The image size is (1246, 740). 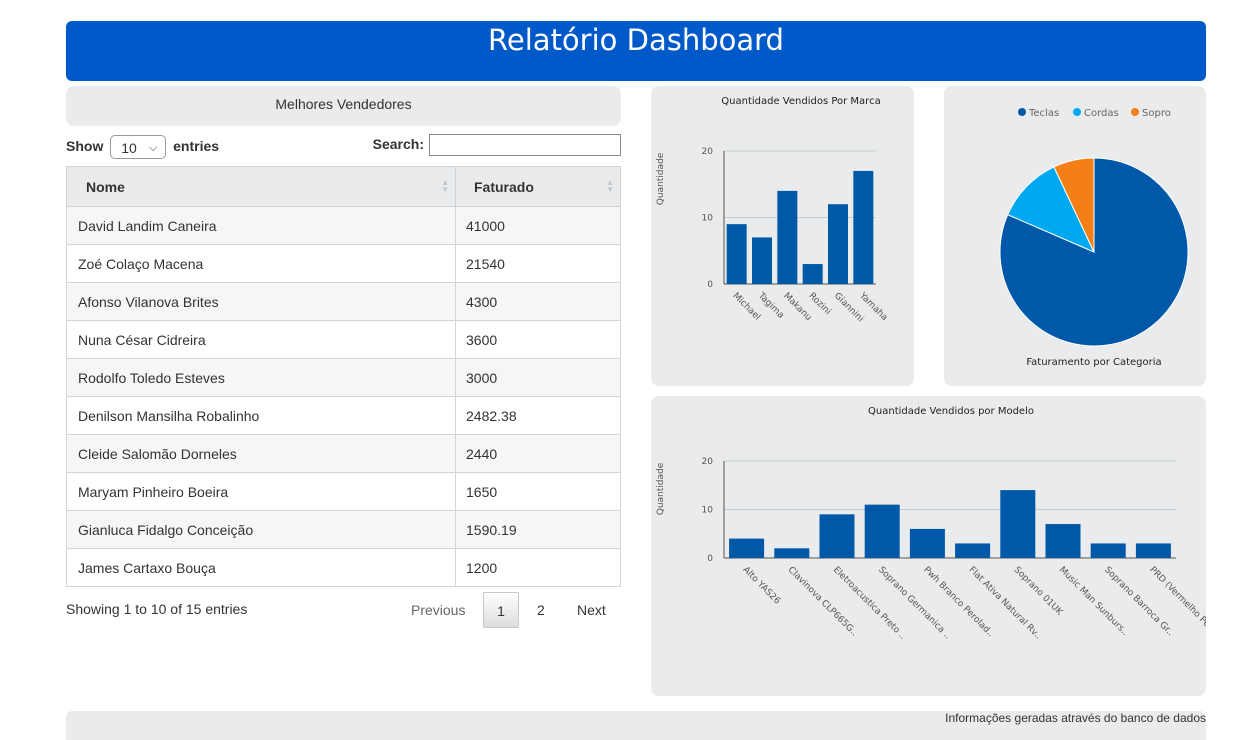 I want to click on entries-label: entries, so click(x=196, y=146).